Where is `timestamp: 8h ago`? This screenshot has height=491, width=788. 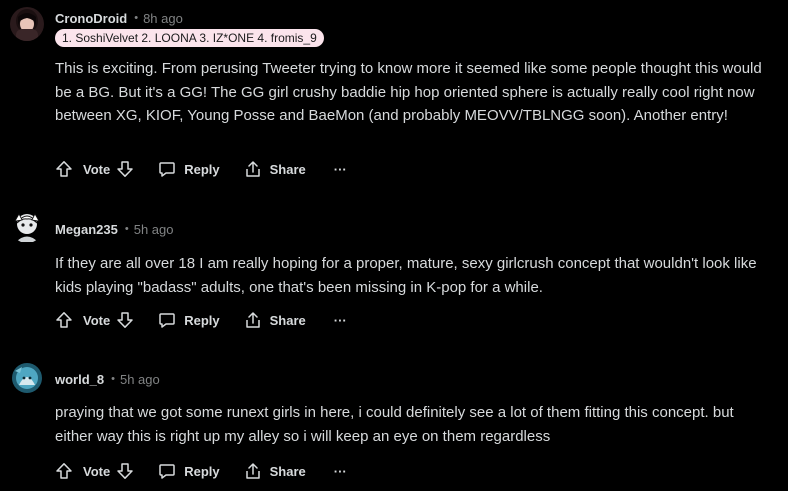
timestamp: 8h ago is located at coordinates (163, 18).